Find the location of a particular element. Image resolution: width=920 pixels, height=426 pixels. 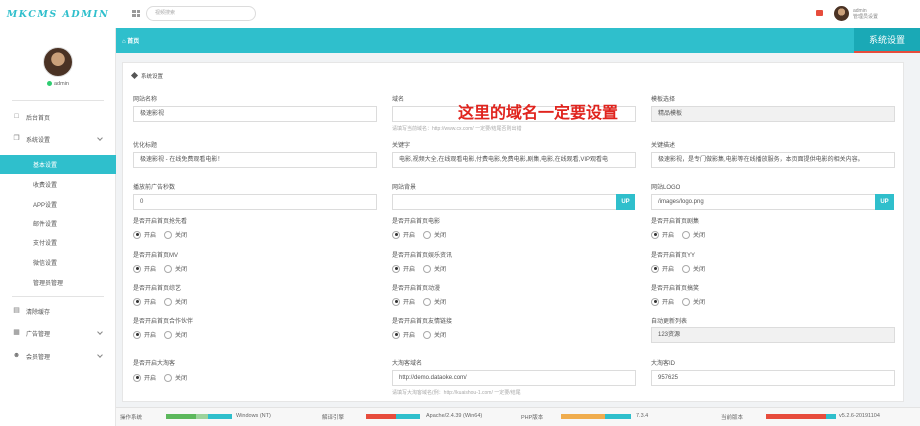

mail-icon is located at coordinates (819, 13).